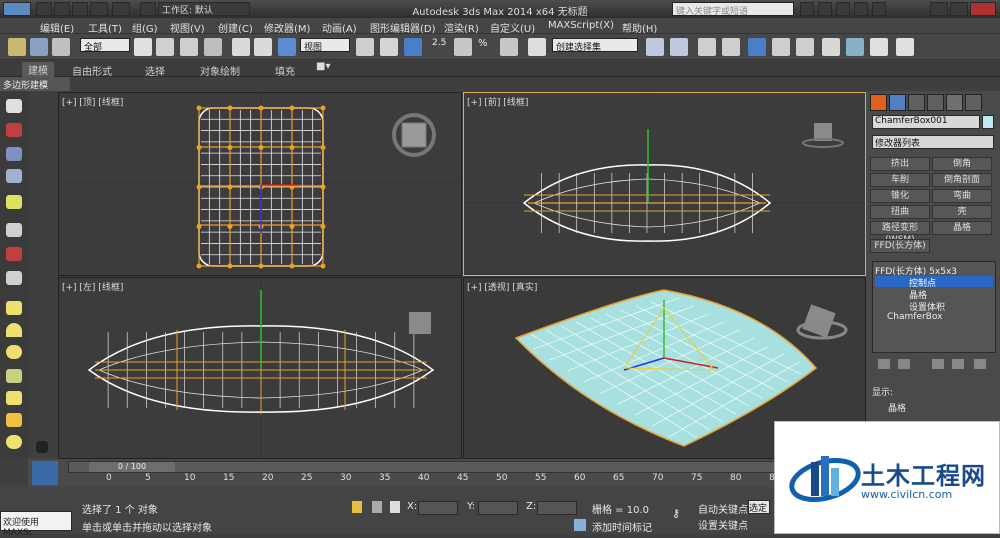 This screenshot has height=538, width=1000. I want to click on lattice-checkbox: 晶格, so click(938, 408).